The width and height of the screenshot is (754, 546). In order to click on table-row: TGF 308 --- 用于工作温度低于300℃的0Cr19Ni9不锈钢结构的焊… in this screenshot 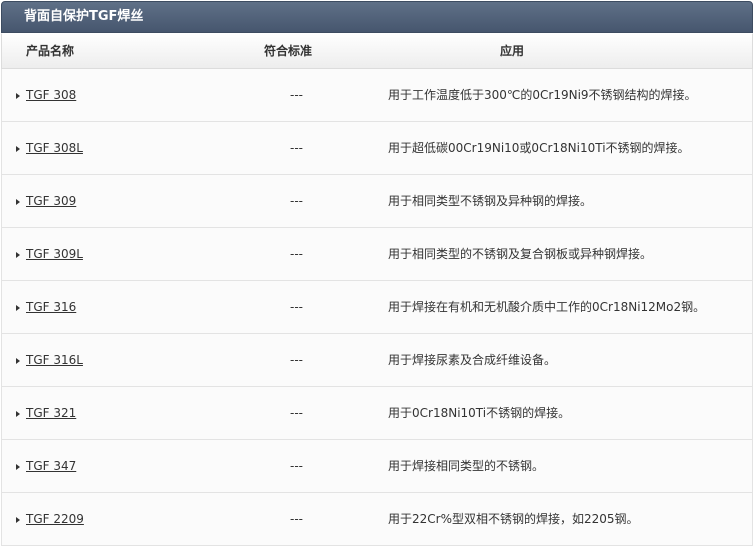, I will do `click(377, 95)`.